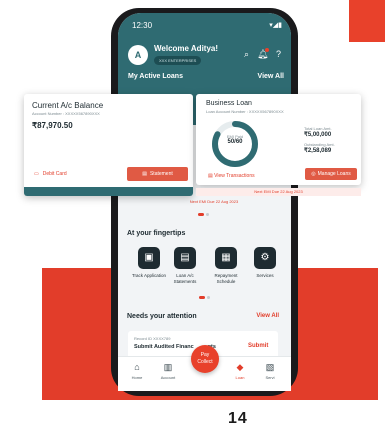 This screenshot has width=385, height=426. I want to click on fingertips-dots, so click(204, 297).